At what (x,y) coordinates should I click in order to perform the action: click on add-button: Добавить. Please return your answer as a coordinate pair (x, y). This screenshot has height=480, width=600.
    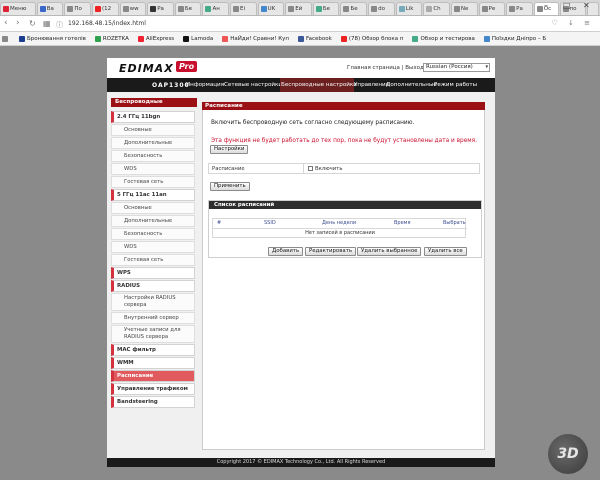
    Looking at the image, I should click on (286, 251).